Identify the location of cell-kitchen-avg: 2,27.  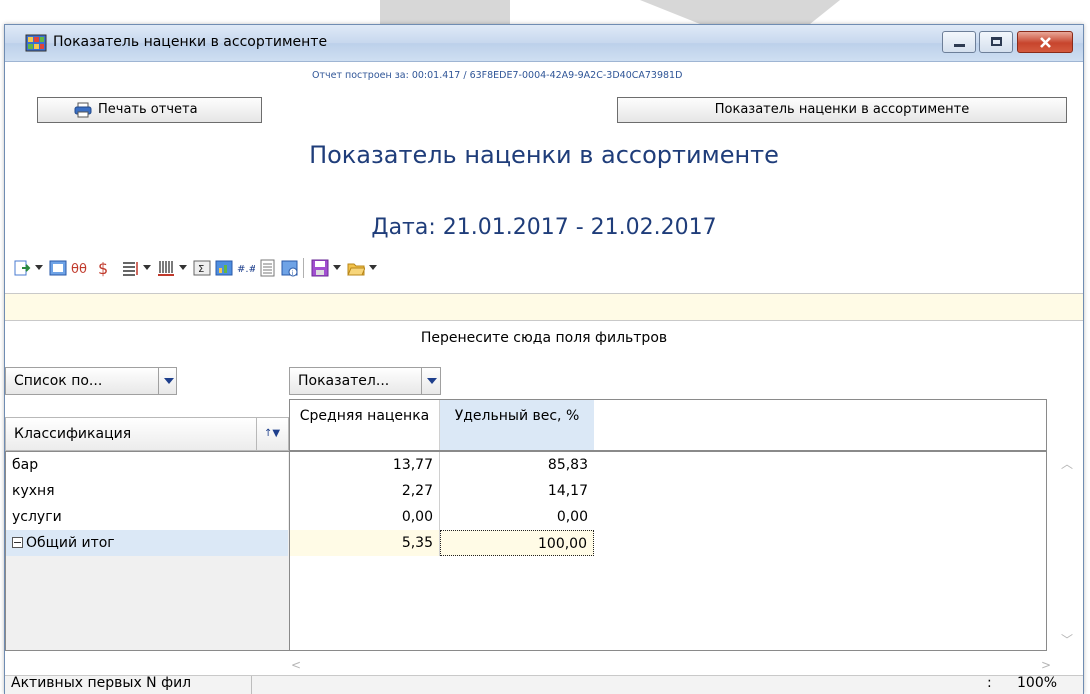
(365, 491).